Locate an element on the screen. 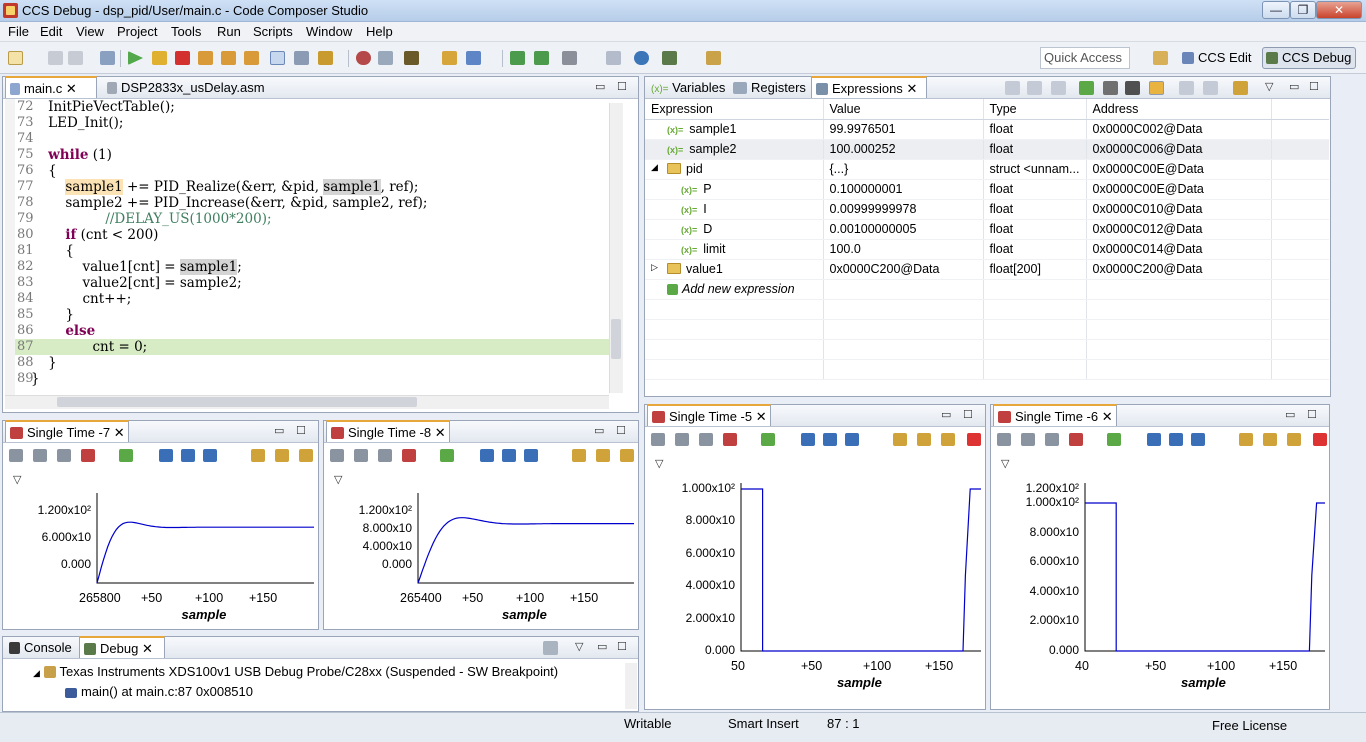 This screenshot has width=1366, height=742. code-line: 79 //DELAY_US(1000*200); is located at coordinates (306, 219).